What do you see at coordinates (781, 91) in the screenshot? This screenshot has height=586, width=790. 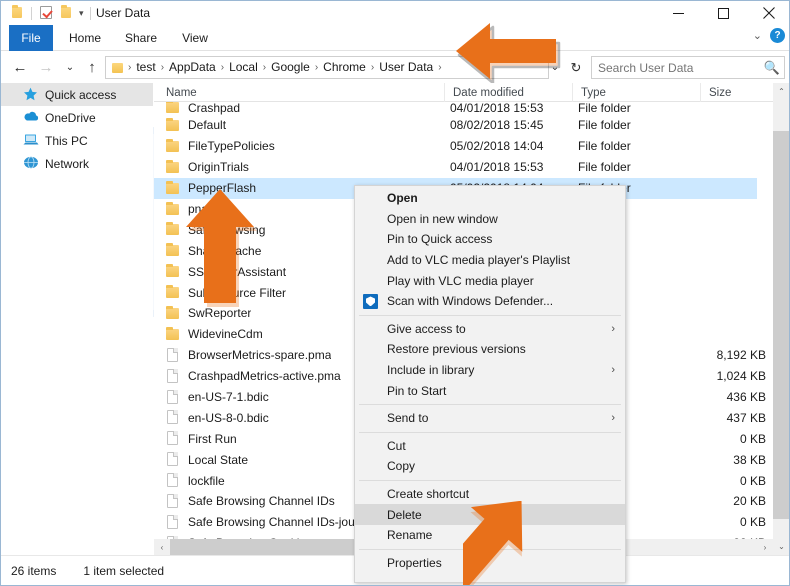 I see `scroll-up-button: ⌃` at bounding box center [781, 91].